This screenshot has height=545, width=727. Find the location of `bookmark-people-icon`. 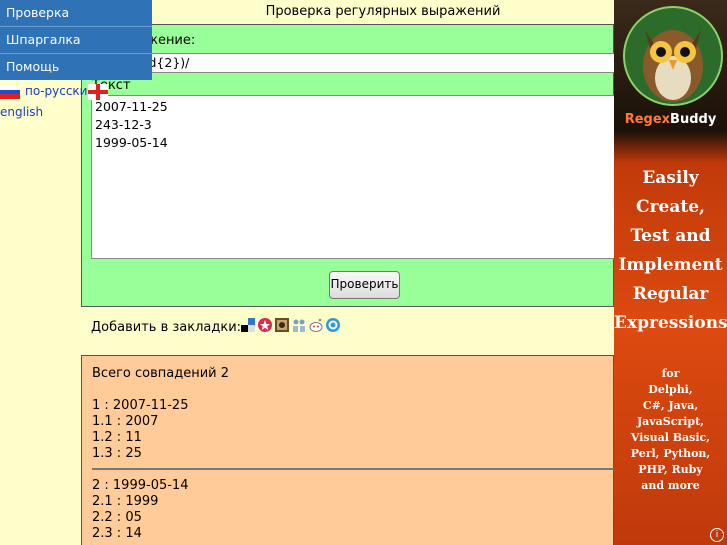

bookmark-people-icon is located at coordinates (299, 325).